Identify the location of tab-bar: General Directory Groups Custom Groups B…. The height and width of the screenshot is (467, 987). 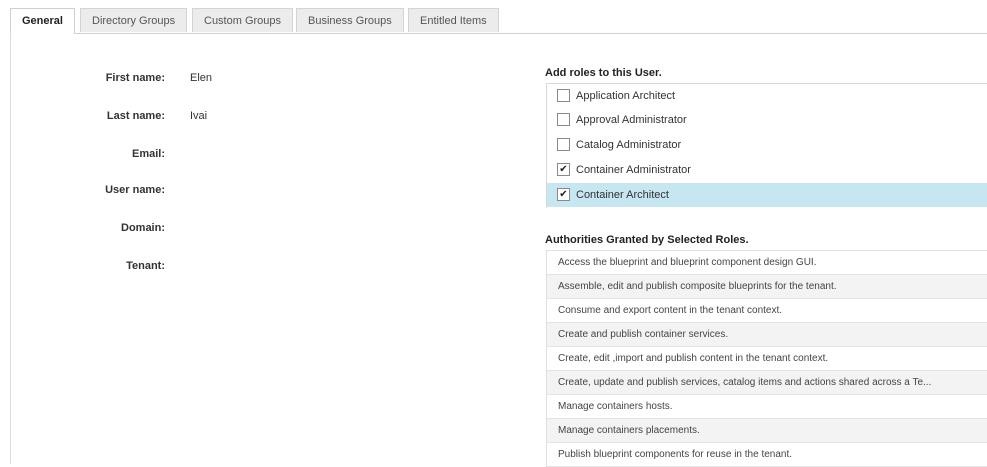
(498, 21).